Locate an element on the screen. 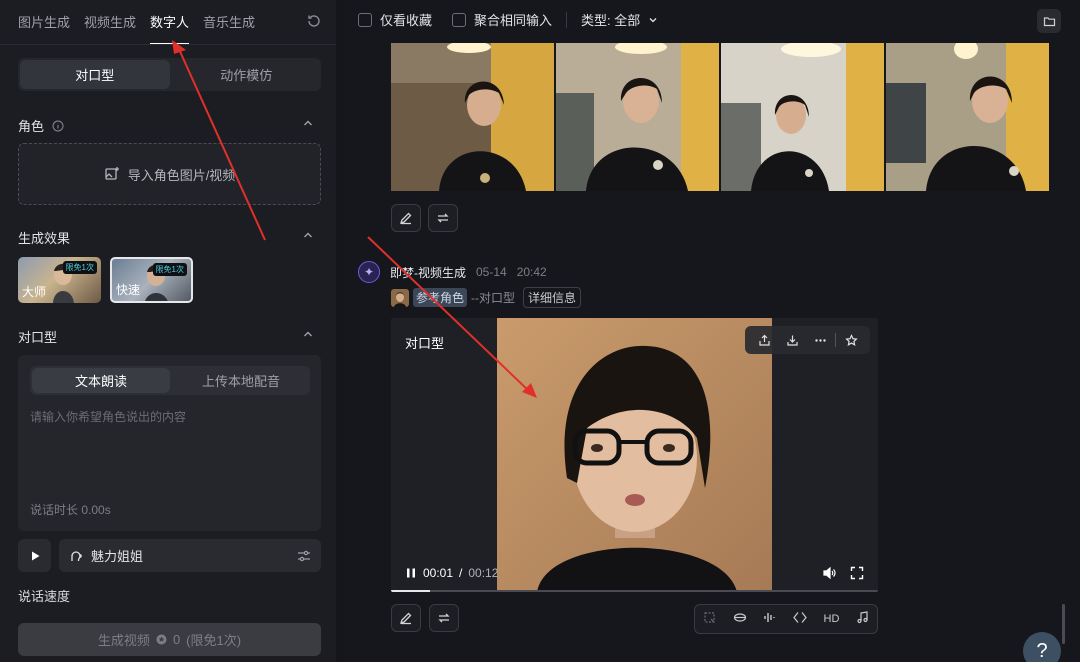 Image resolution: width=1080 pixels, height=662 pixels. crop-icon is located at coordinates (709, 619).